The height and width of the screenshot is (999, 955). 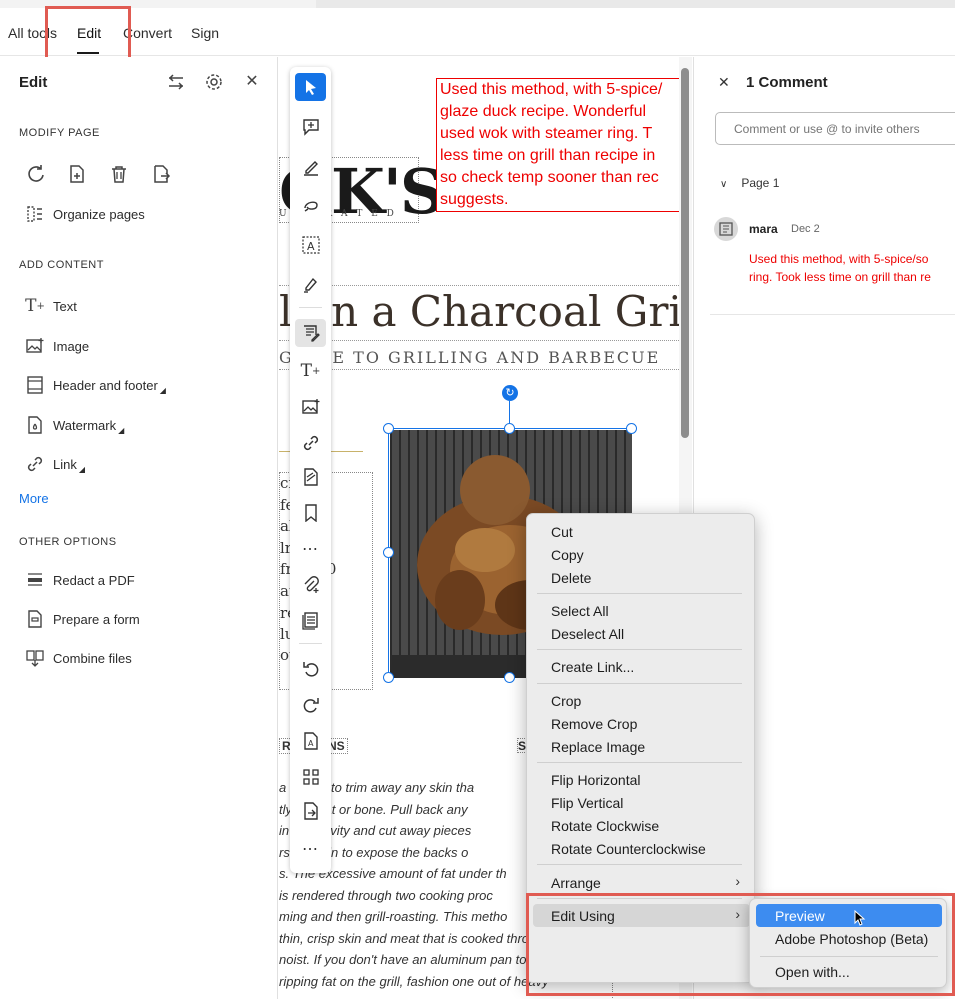 What do you see at coordinates (510, 393) in the screenshot?
I see `rotate-handle-icon: ↻` at bounding box center [510, 393].